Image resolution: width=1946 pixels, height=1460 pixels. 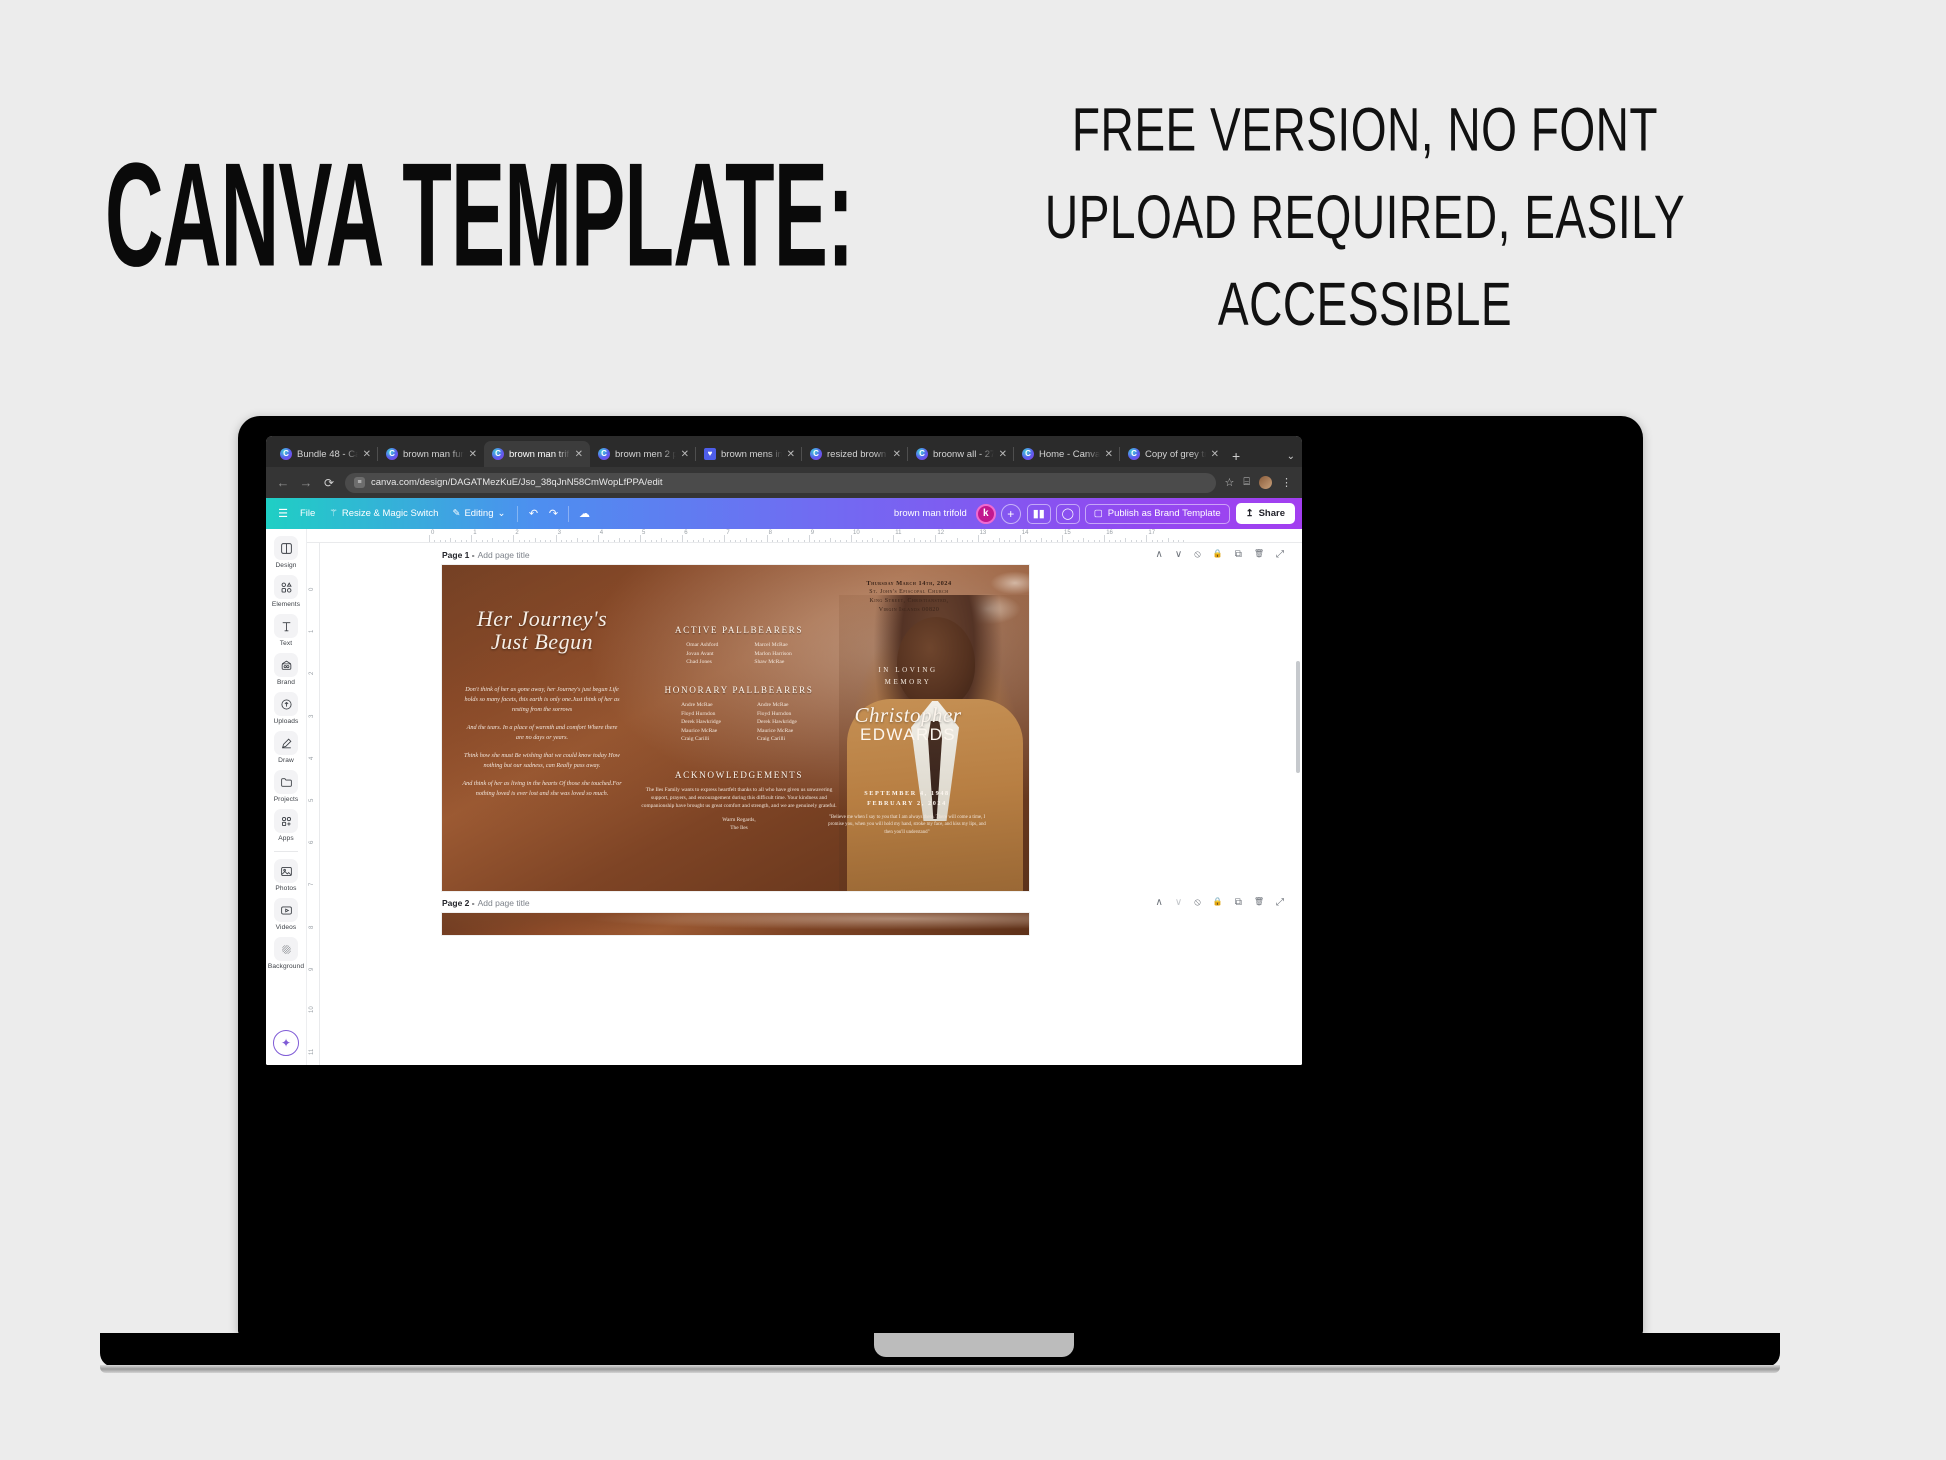 I want to click on resize-magic-switch-button: ⚚ Resize & Magic Switch, so click(x=383, y=513).